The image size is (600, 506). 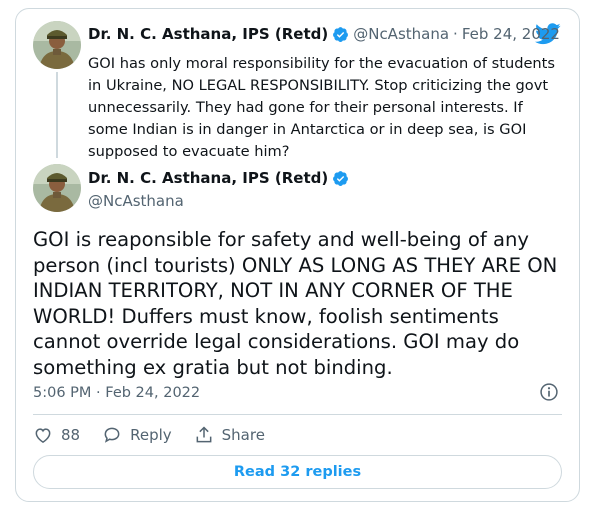 I want to click on like-button: 88, so click(x=56, y=435).